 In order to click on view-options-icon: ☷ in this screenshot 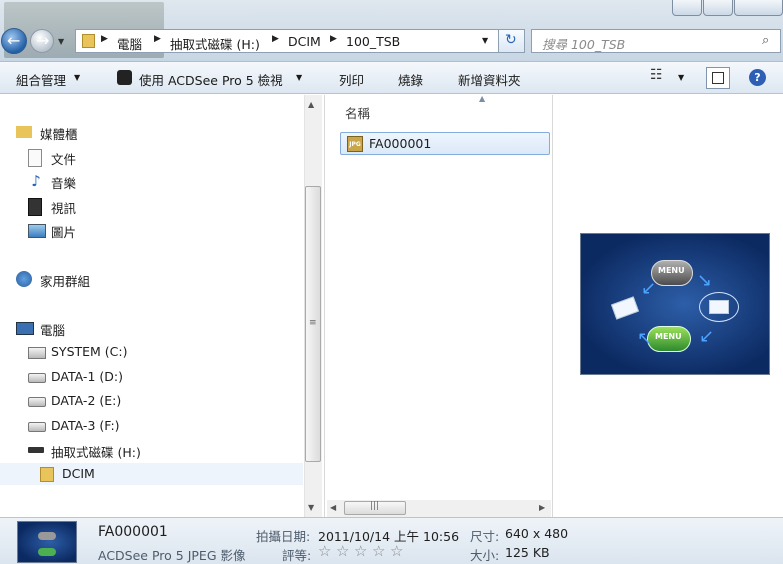, I will do `click(656, 75)`.